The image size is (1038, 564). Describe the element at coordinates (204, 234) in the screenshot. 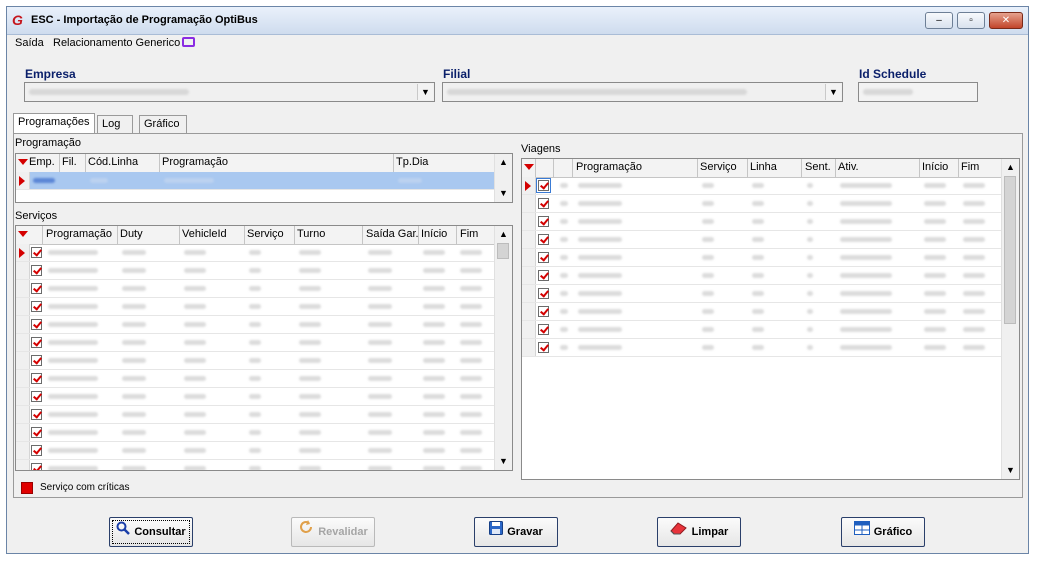

I see `col-vehicleid: VehicleId` at that location.